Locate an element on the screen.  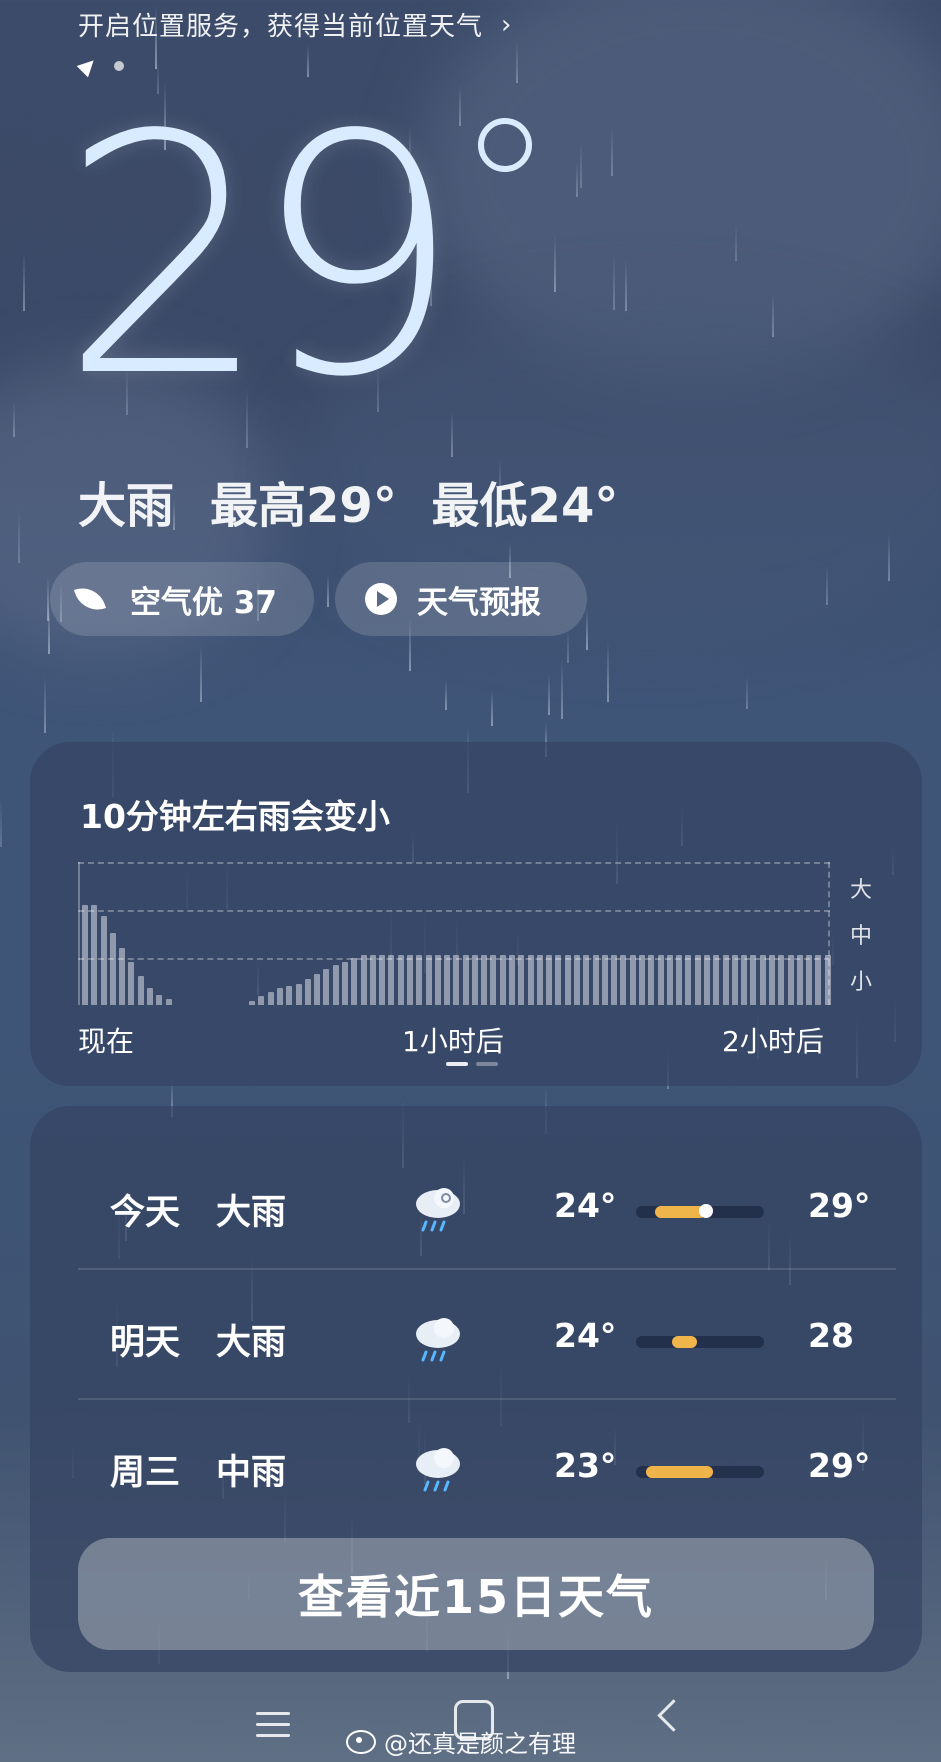
temp-range-bar is located at coordinates (700, 1211).